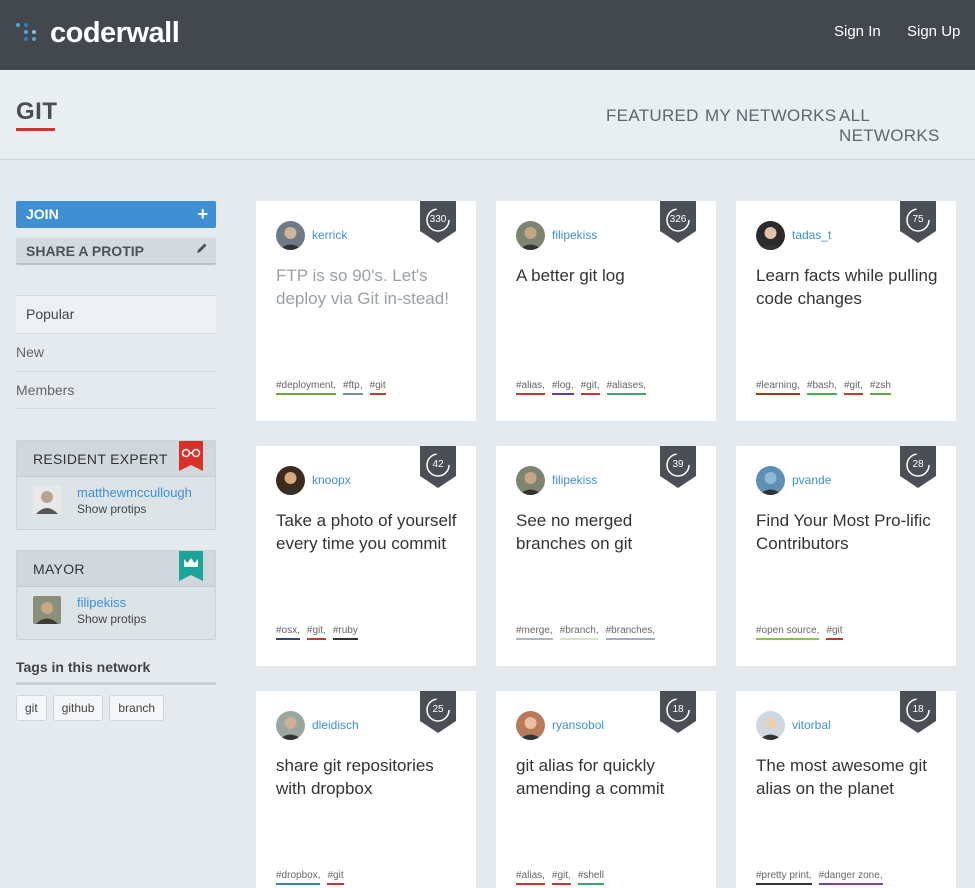  What do you see at coordinates (331, 480) in the screenshot?
I see `author-link: knoopx` at bounding box center [331, 480].